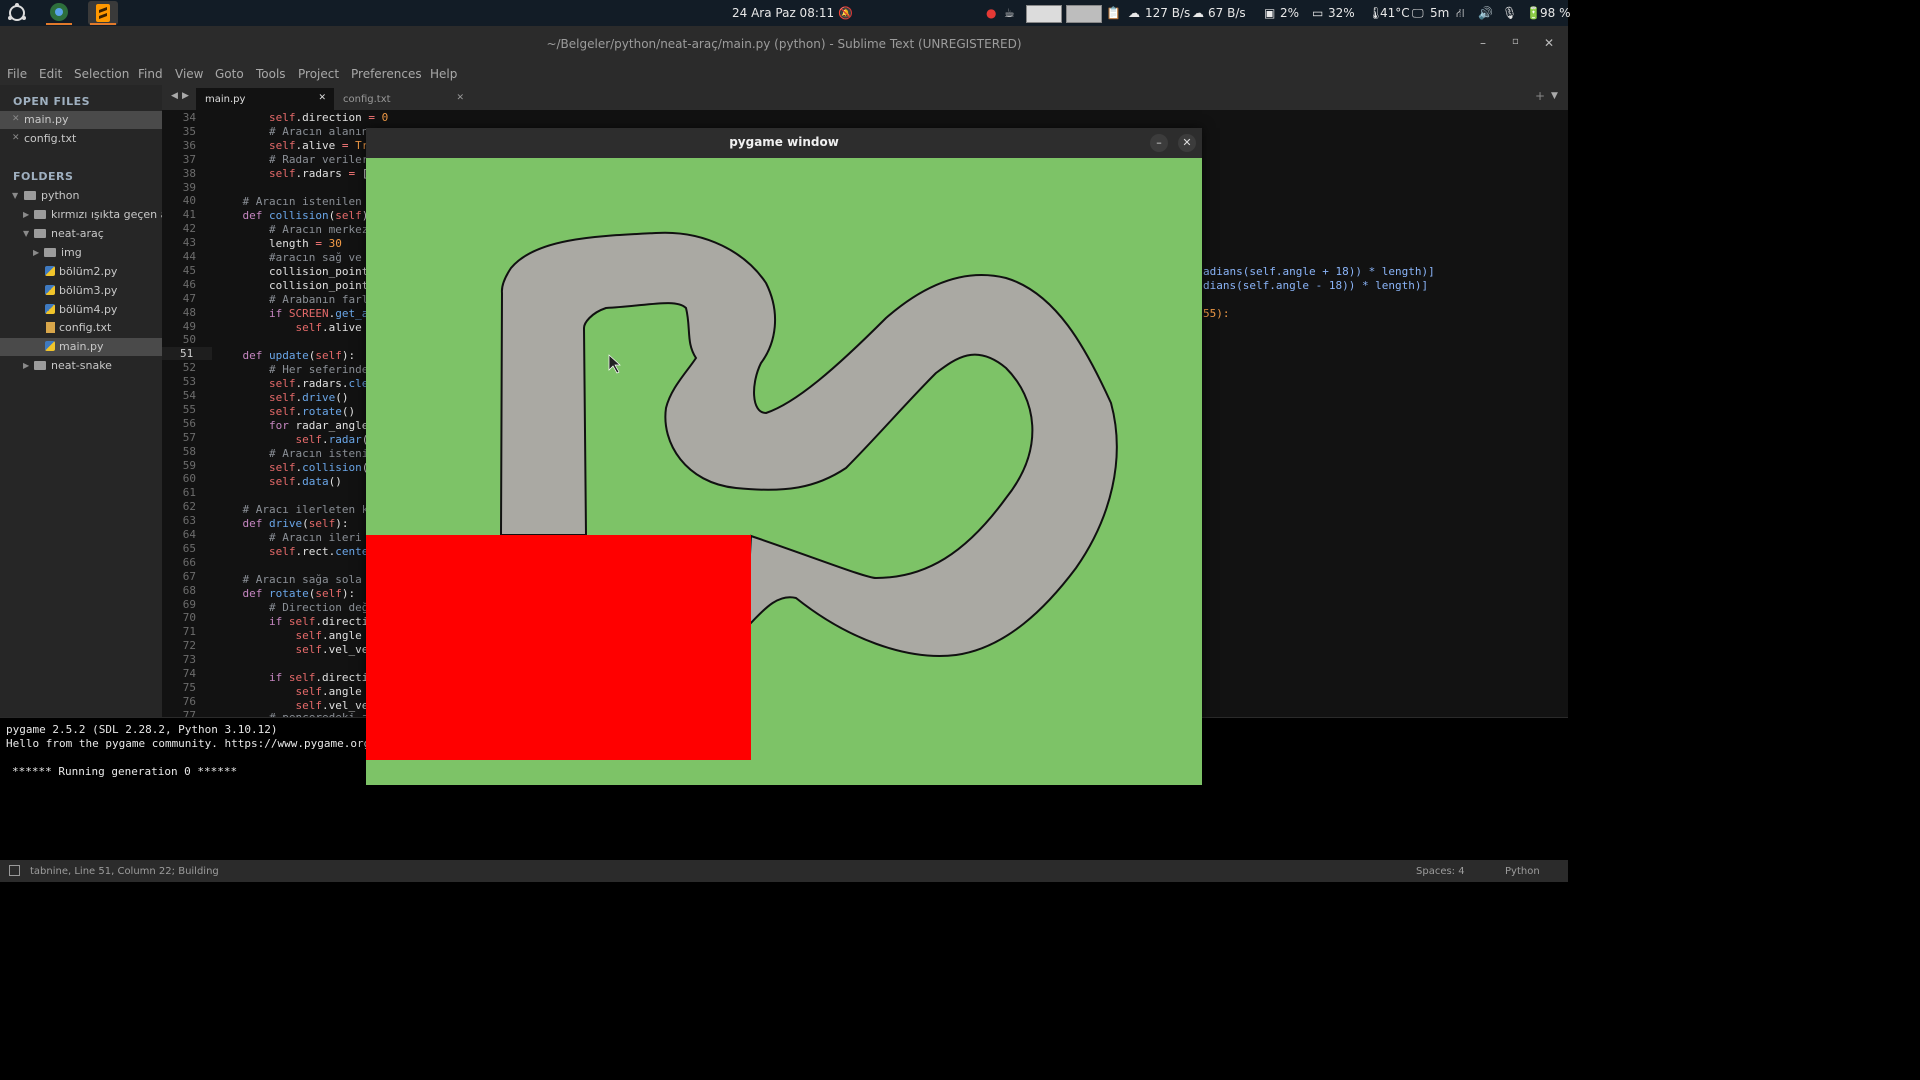 This screenshot has height=1080, width=1920. Describe the element at coordinates (85, 327) in the screenshot. I see `tree-label: config.txt` at that location.